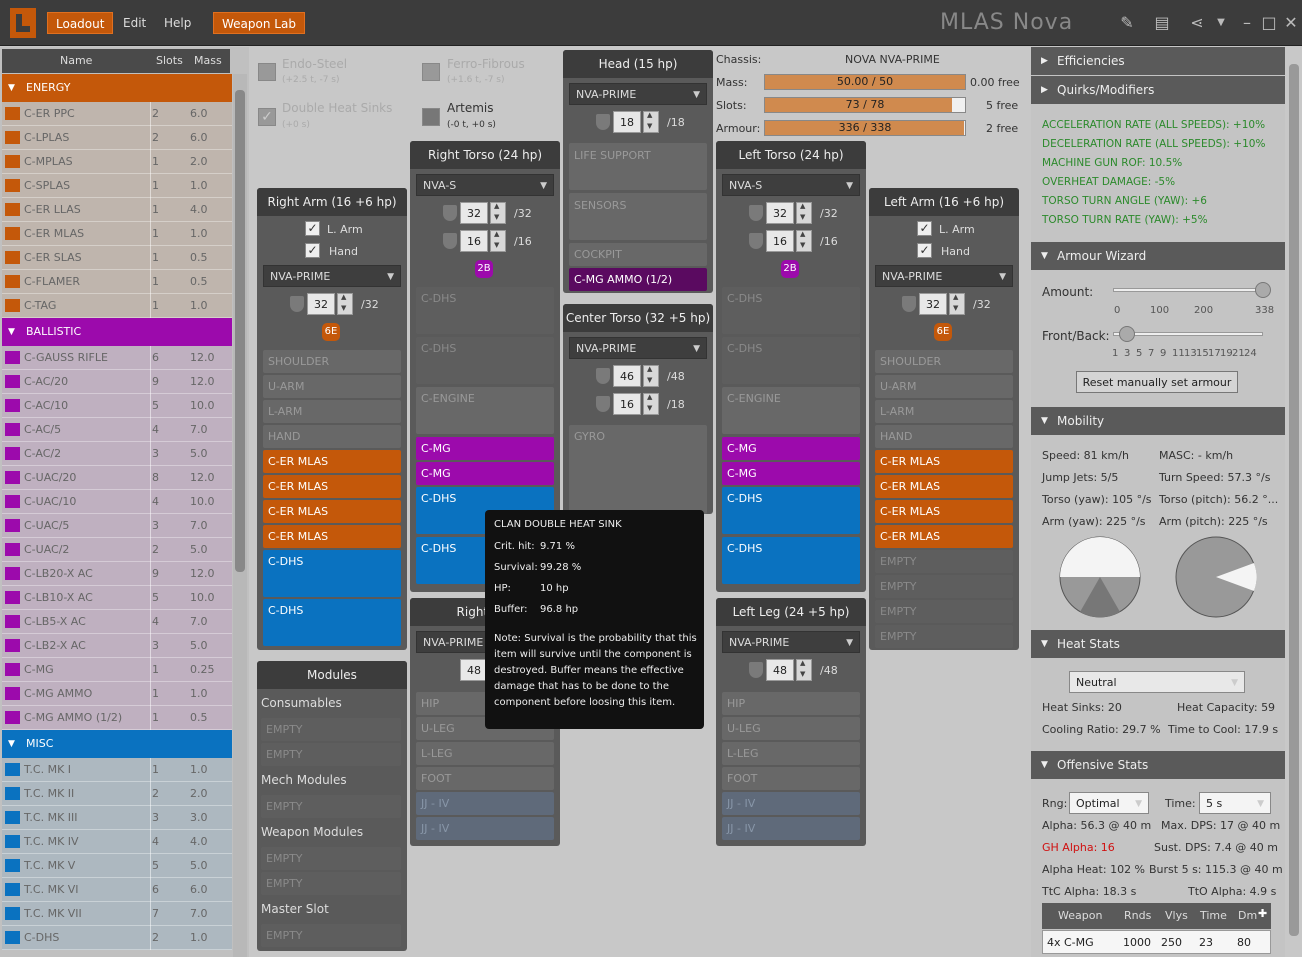 The width and height of the screenshot is (1302, 957). What do you see at coordinates (117, 744) in the screenshot?
I see `category-misc: MISC` at bounding box center [117, 744].